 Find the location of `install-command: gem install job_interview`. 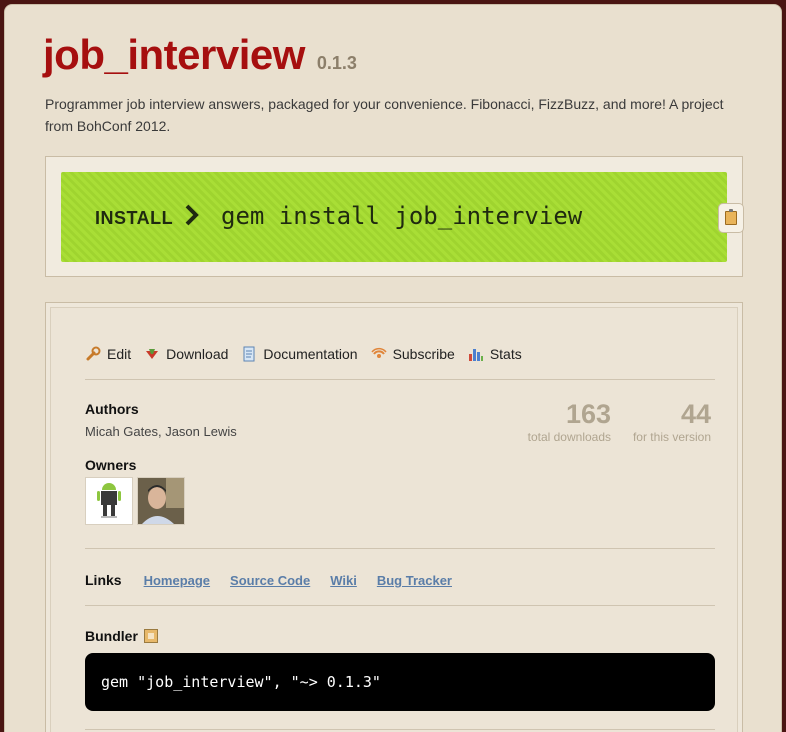

install-command: gem install job_interview is located at coordinates (401, 216).